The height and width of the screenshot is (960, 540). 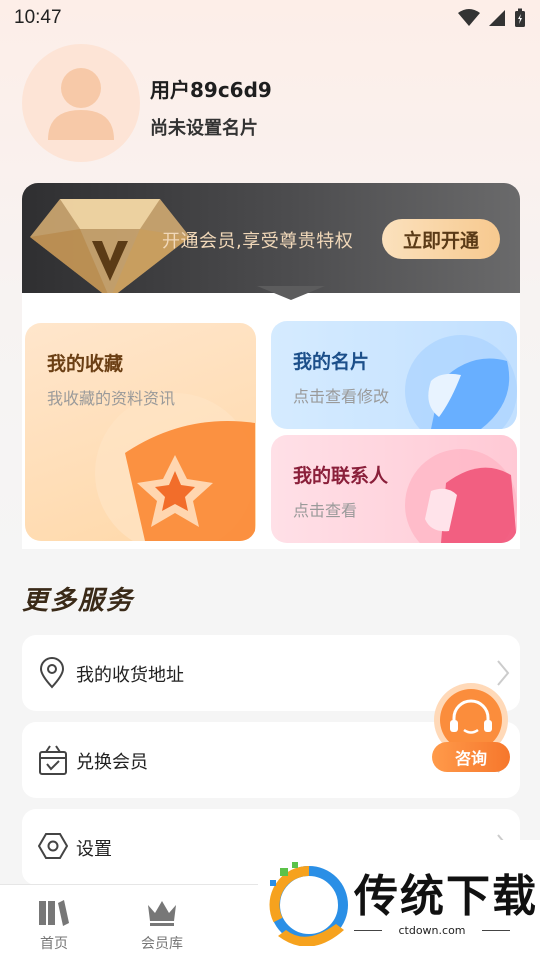 What do you see at coordinates (54, 944) in the screenshot?
I see `tab-label-home: 首页` at bounding box center [54, 944].